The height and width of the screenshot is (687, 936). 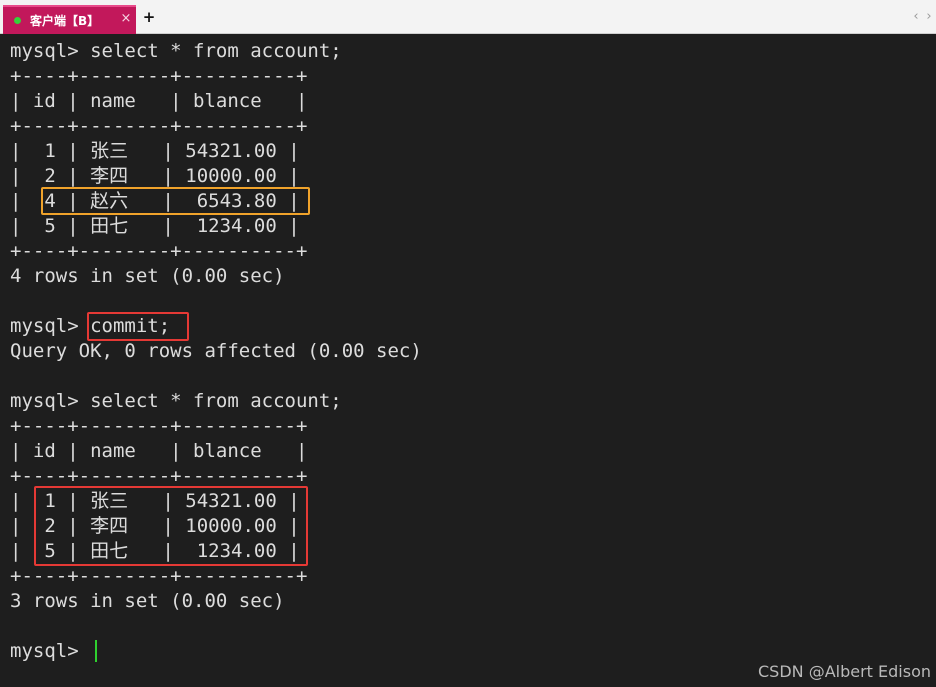 What do you see at coordinates (96, 651) in the screenshot?
I see `text-cursor` at bounding box center [96, 651].